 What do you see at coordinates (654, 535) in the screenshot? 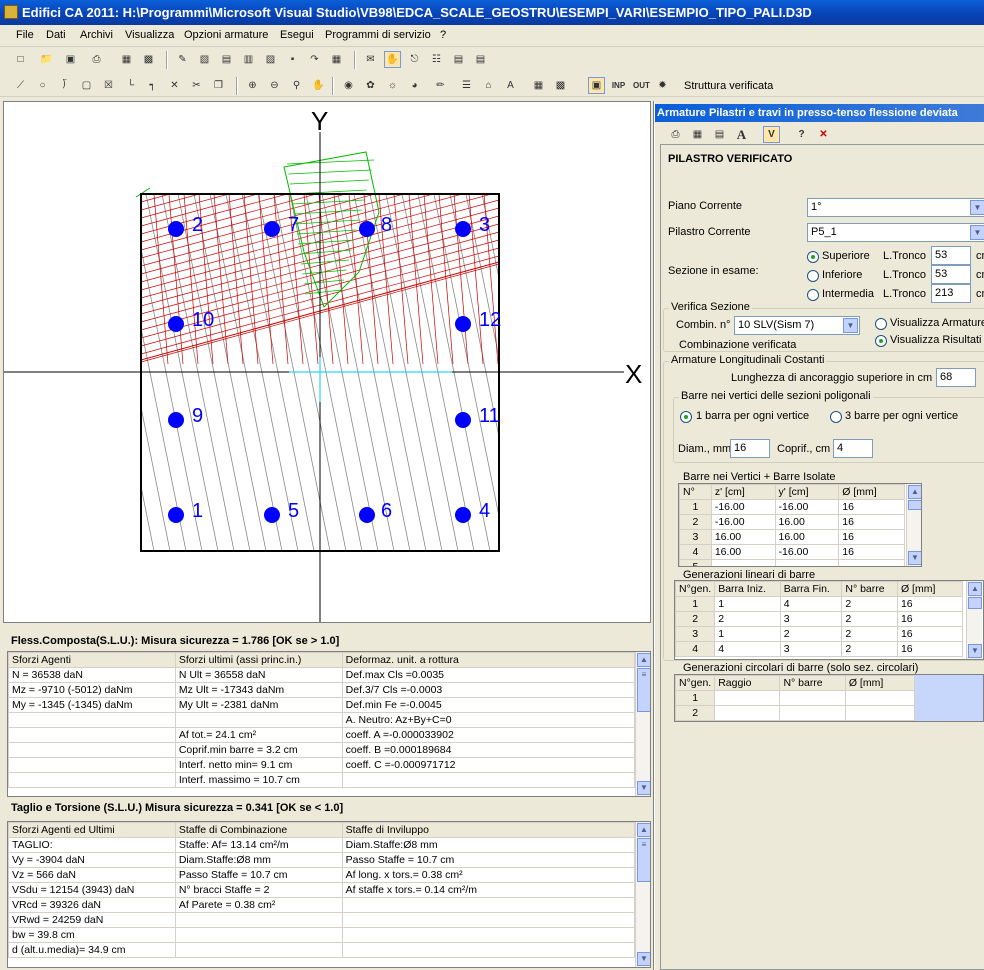
I see `splitter` at bounding box center [654, 535].